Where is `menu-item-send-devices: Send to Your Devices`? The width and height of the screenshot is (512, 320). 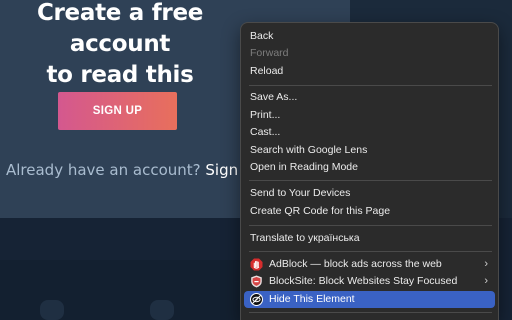 menu-item-send-devices: Send to Your Devices is located at coordinates (369, 193).